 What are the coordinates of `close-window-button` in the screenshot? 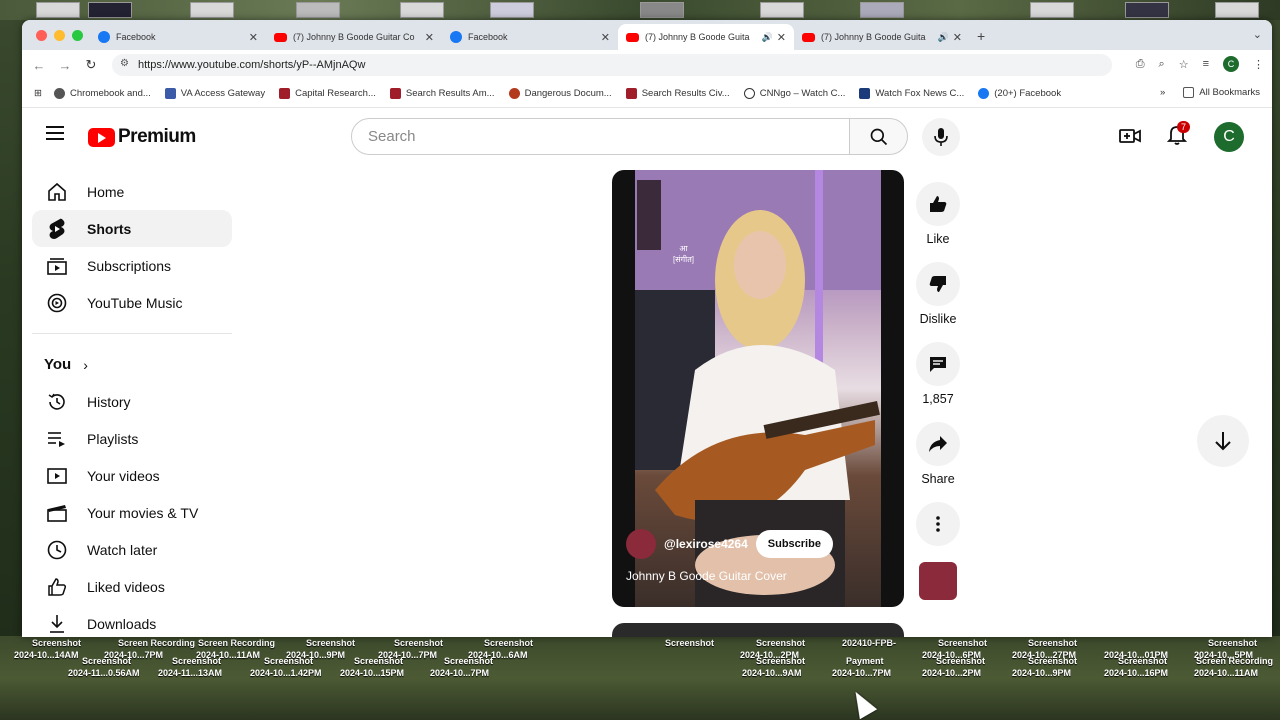 It's located at (41, 35).